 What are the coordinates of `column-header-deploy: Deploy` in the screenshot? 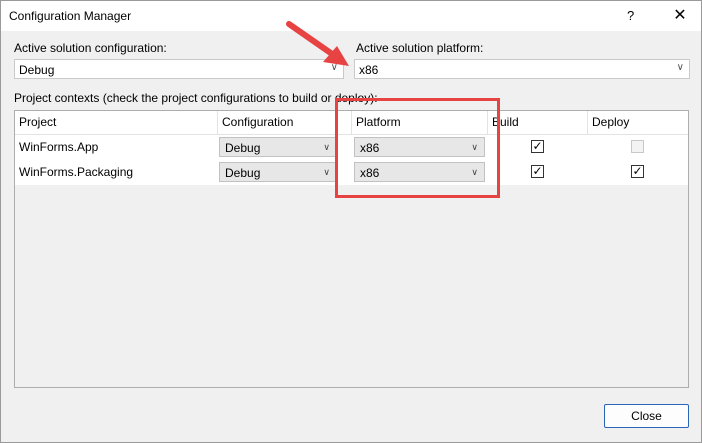 It's located at (638, 122).